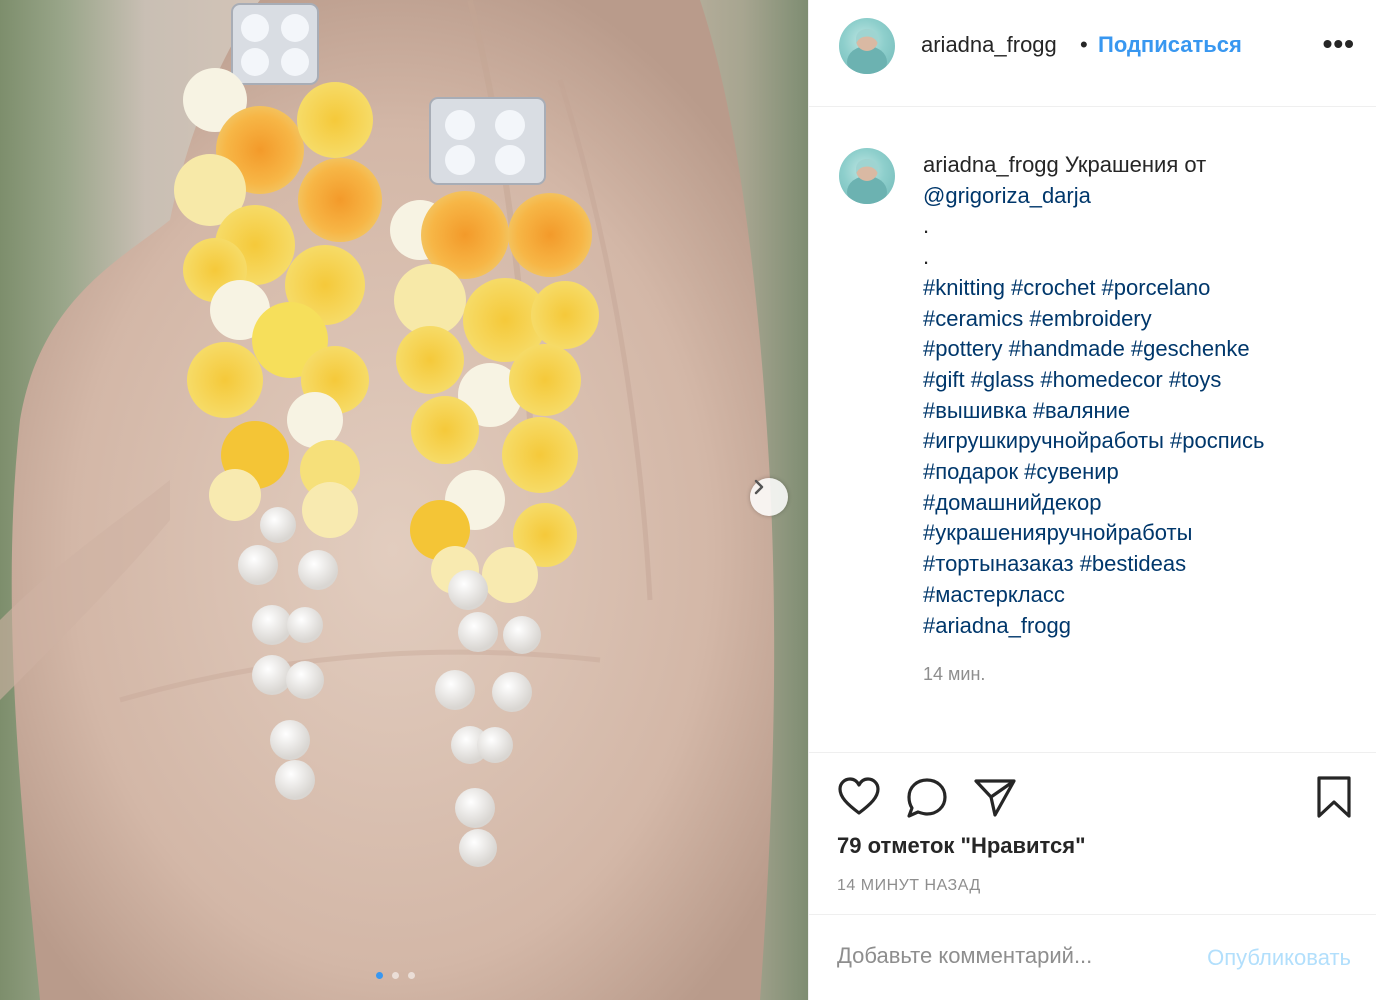  I want to click on carousel-indicator, so click(395, 975).